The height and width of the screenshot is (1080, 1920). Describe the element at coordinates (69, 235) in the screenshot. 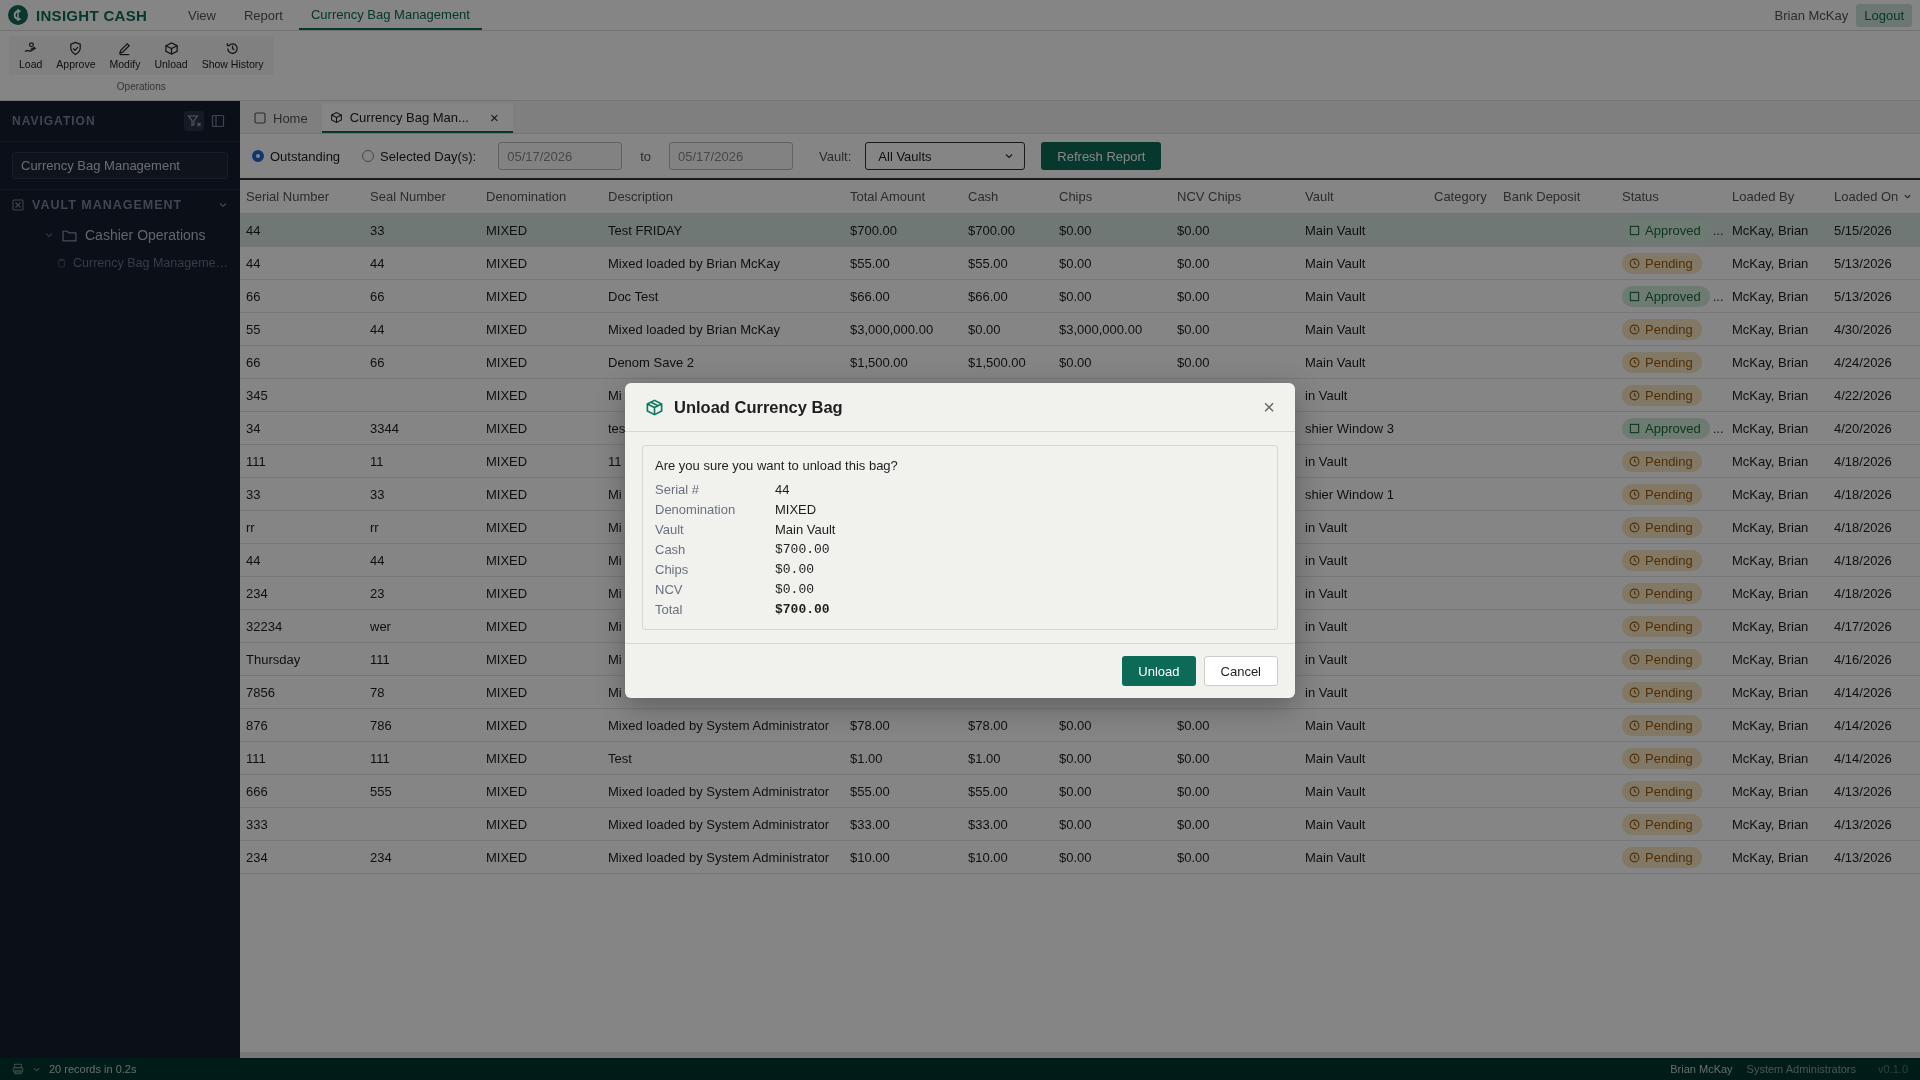

I see `folder-icon` at that location.